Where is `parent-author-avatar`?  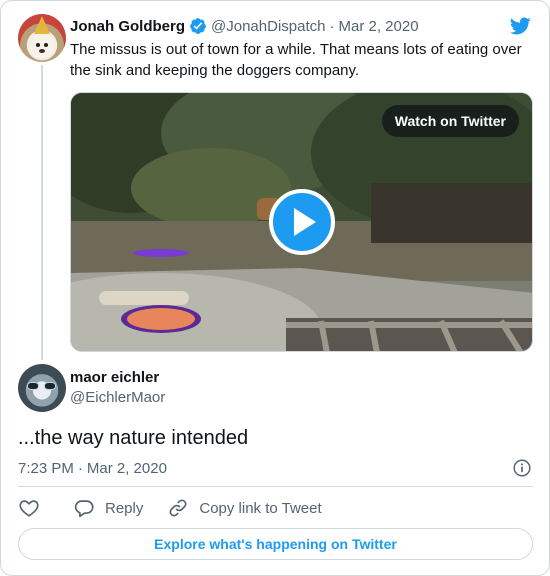 parent-author-avatar is located at coordinates (42, 38).